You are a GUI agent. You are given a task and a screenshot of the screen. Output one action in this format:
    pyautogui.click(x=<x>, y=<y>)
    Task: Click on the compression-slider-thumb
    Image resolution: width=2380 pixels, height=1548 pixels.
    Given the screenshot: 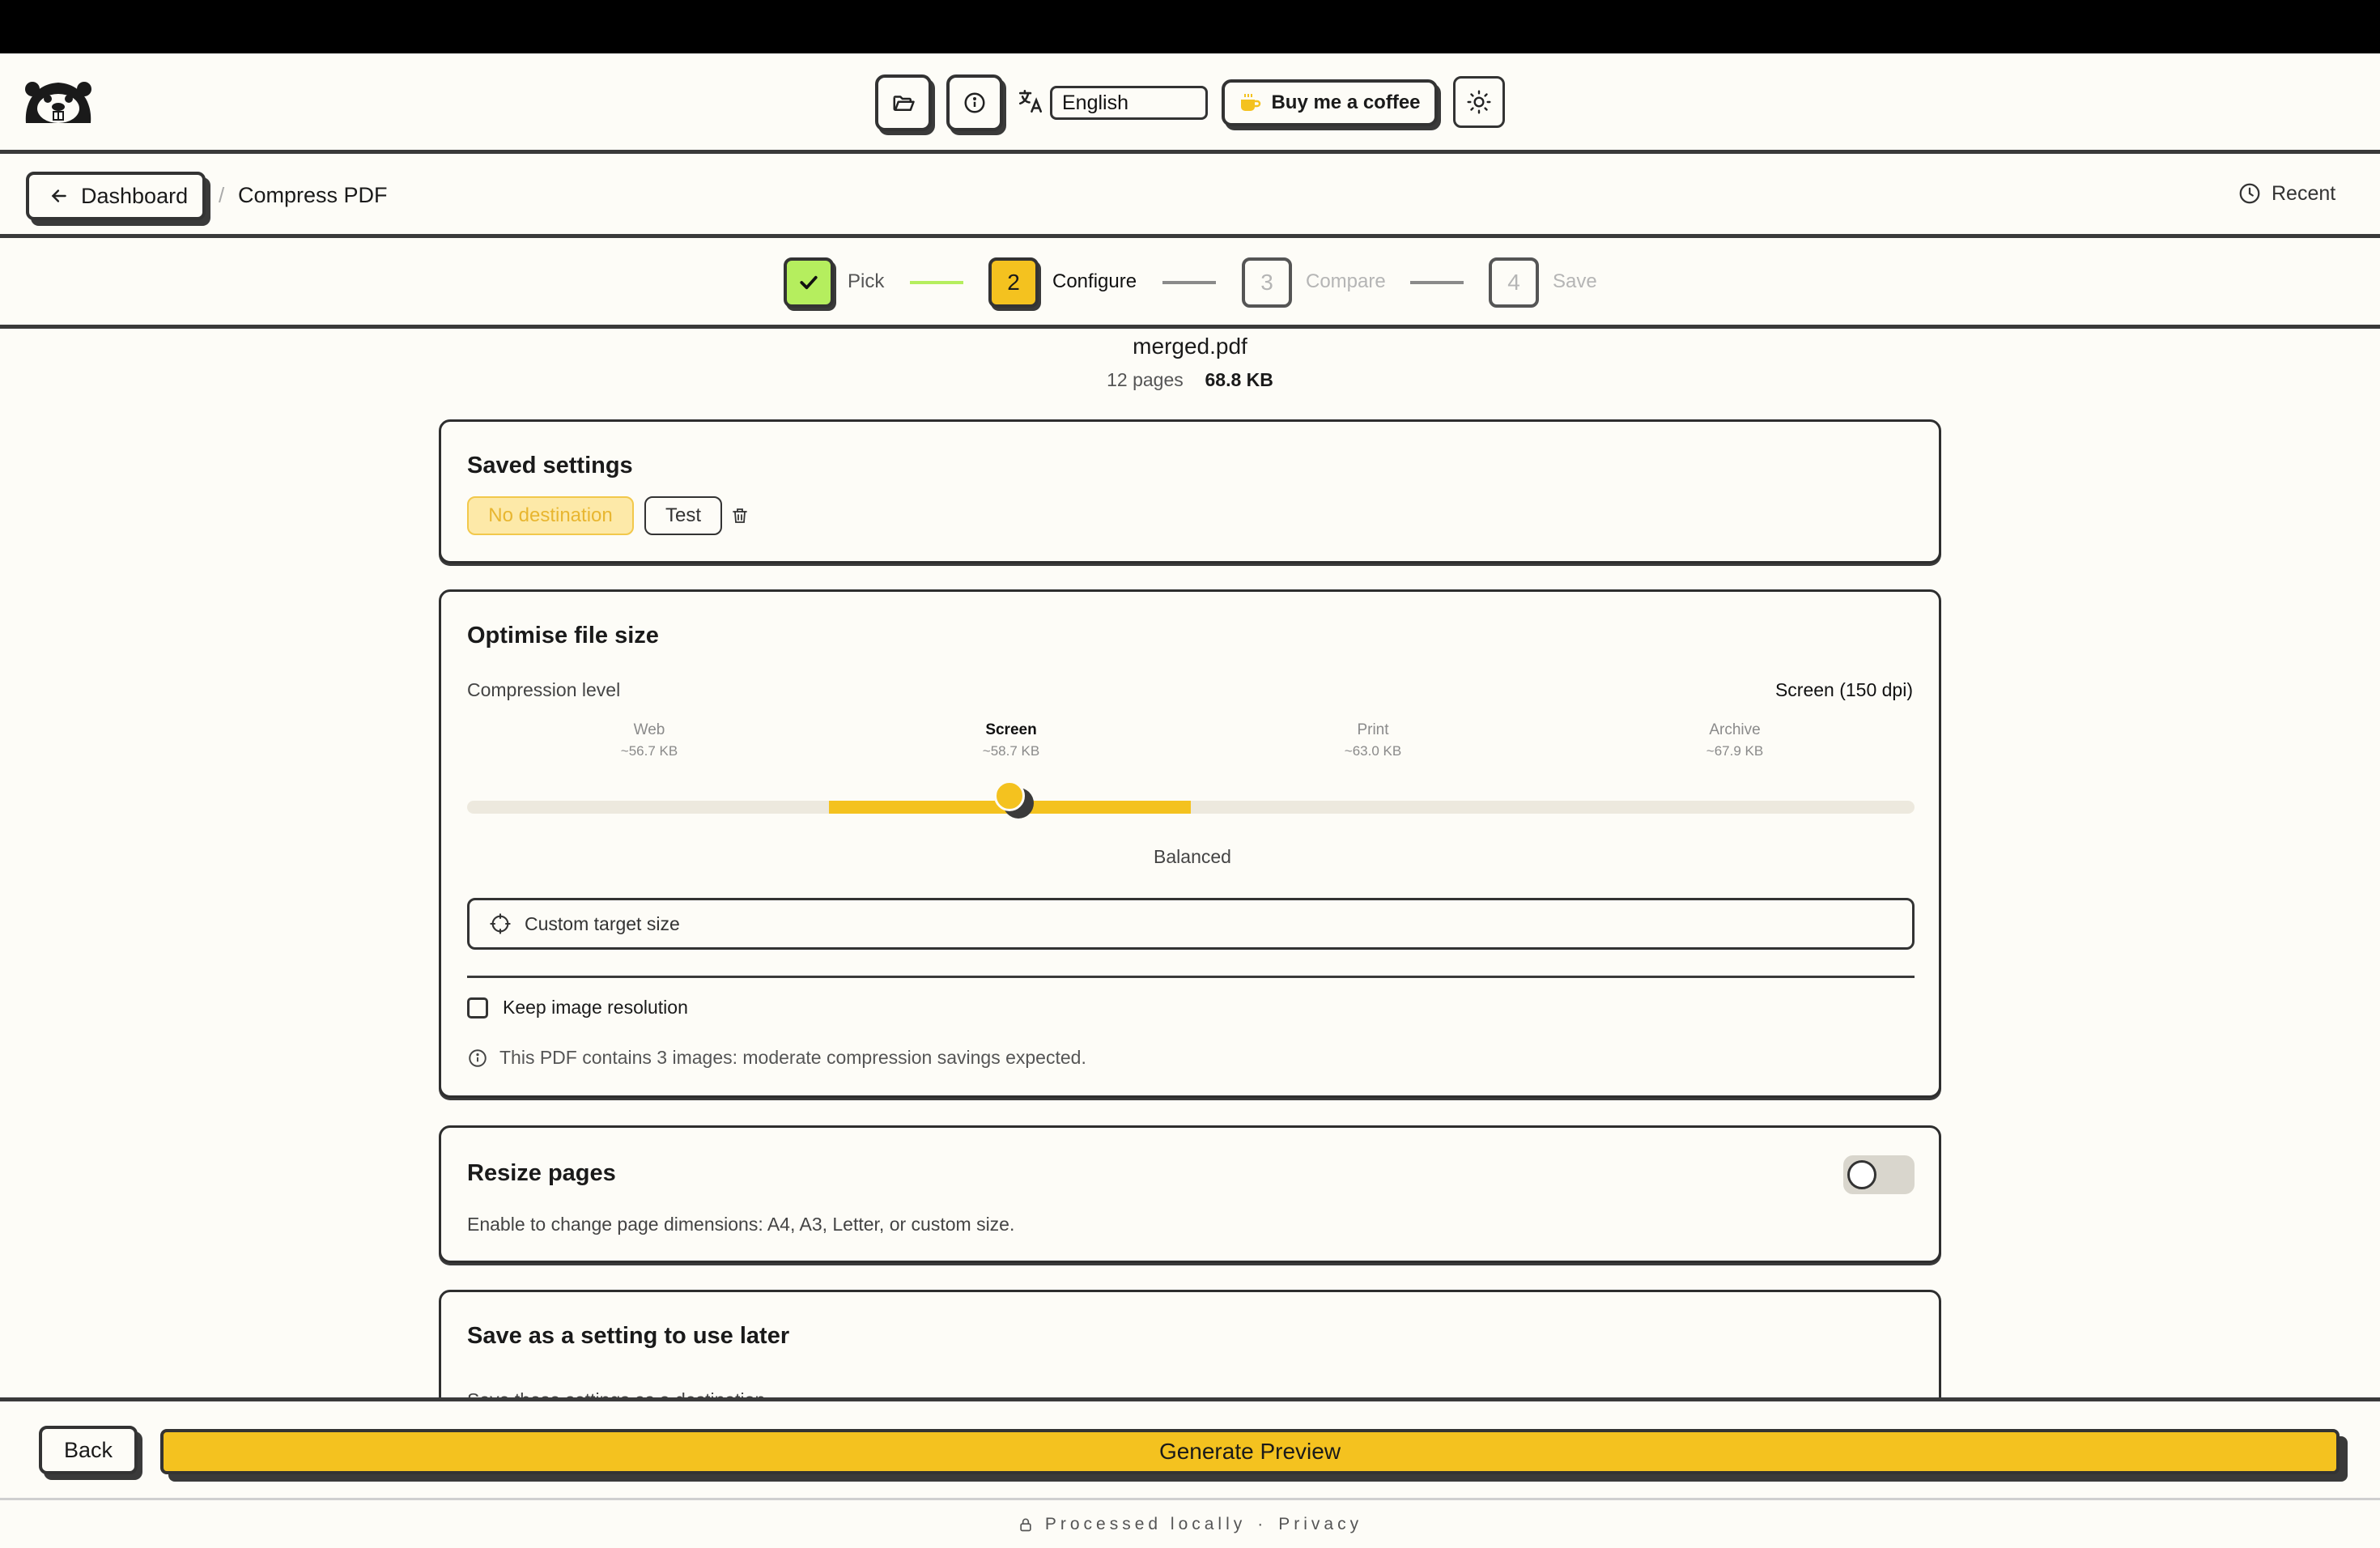 What is the action you would take?
    pyautogui.click(x=1009, y=795)
    